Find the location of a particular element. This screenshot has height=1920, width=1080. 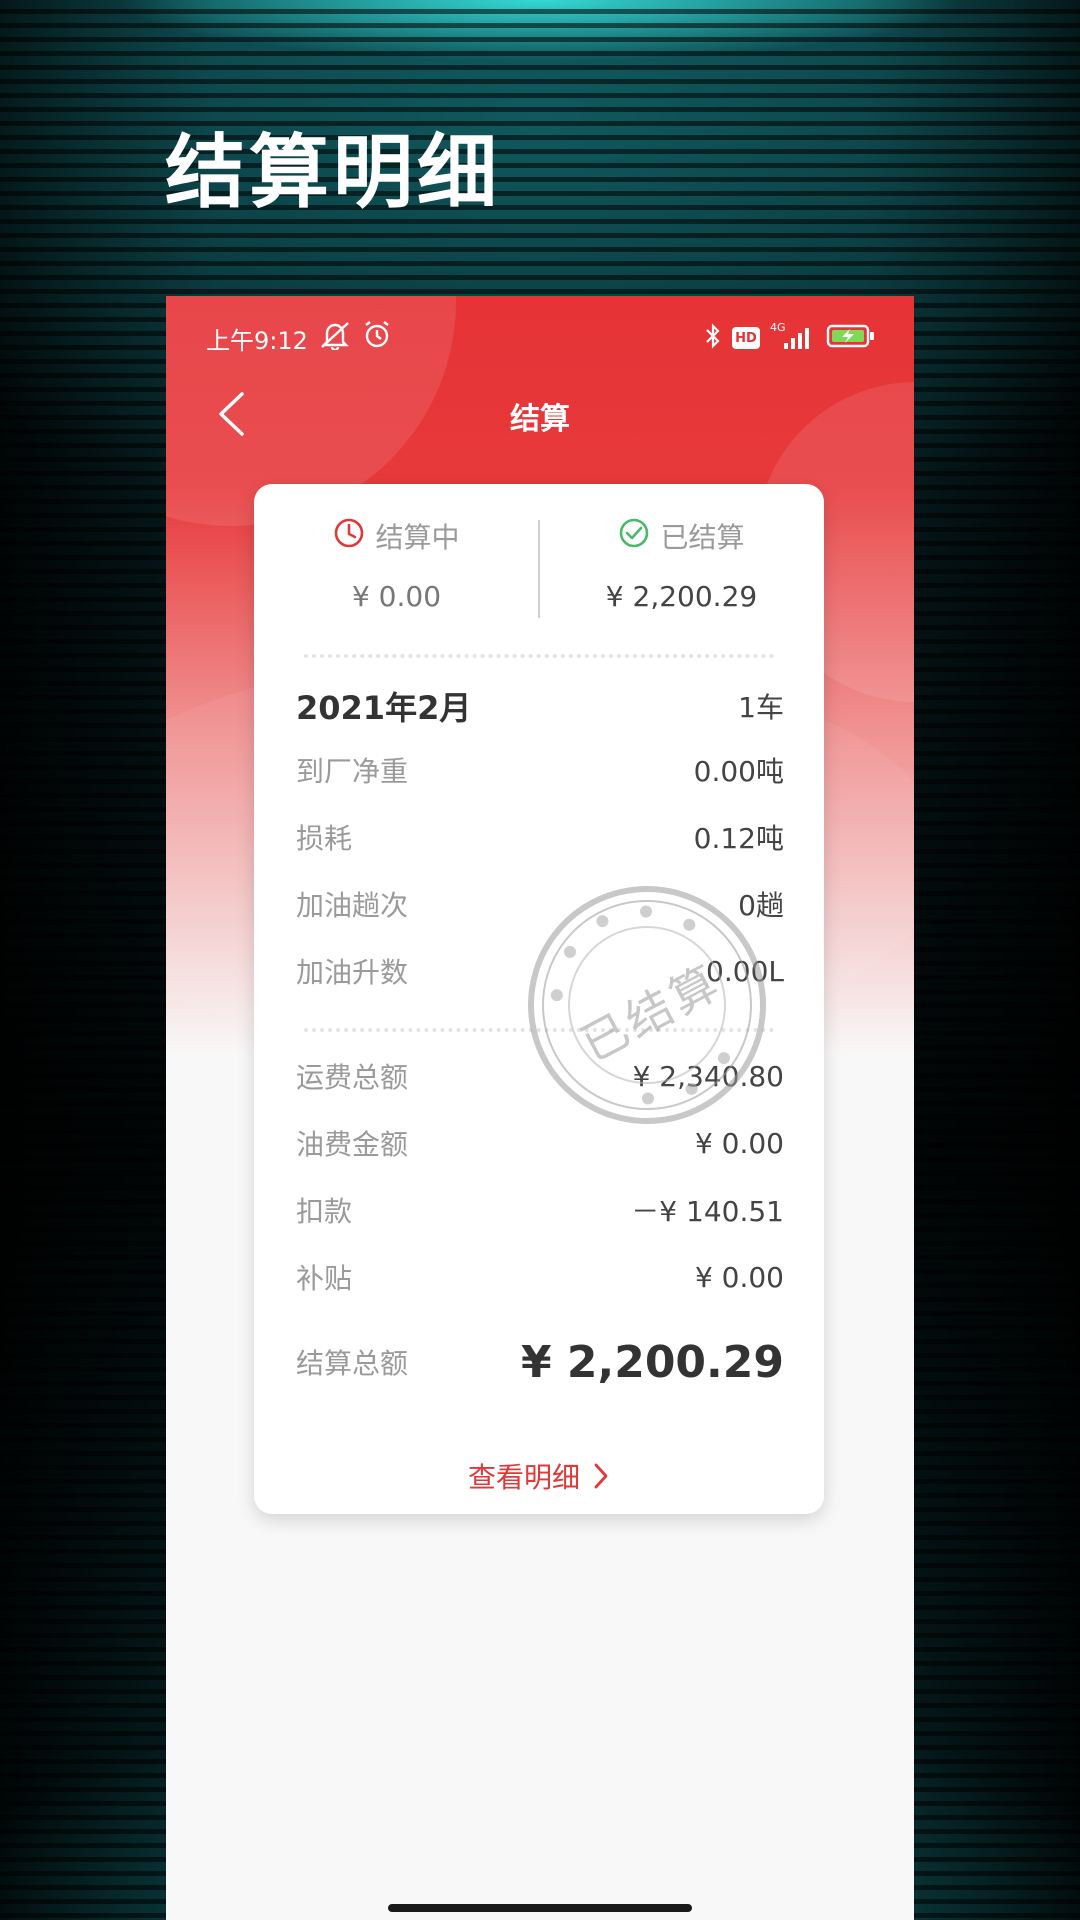

view-details-link: 查看明细 is located at coordinates (539, 1476).